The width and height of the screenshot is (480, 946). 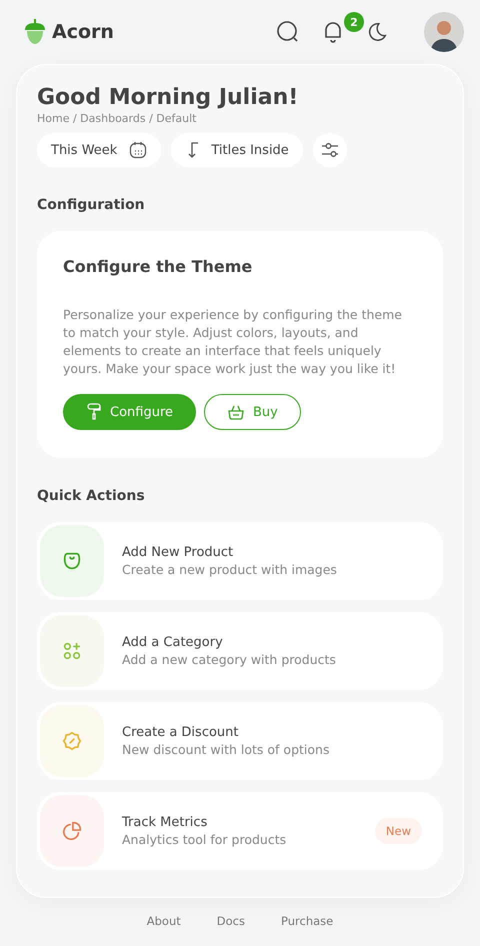 I want to click on avatar, so click(x=444, y=32).